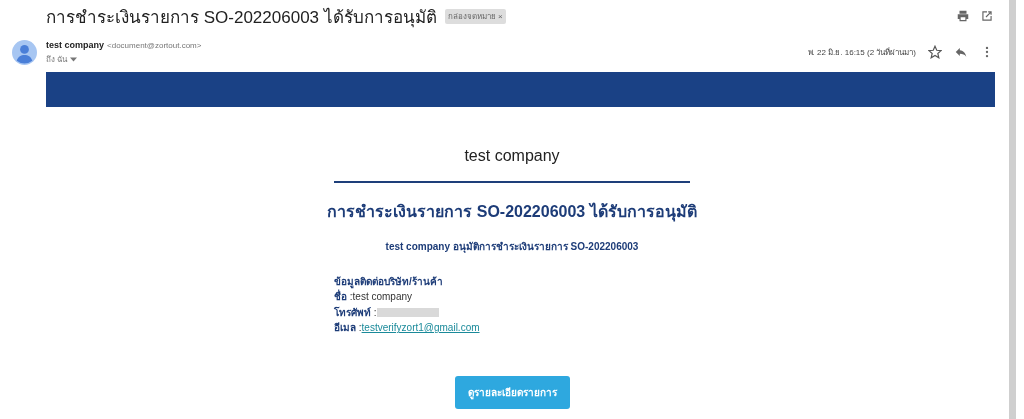 This screenshot has width=1024, height=419. I want to click on label-chip: กล่องจดหมาย ×, so click(475, 16).